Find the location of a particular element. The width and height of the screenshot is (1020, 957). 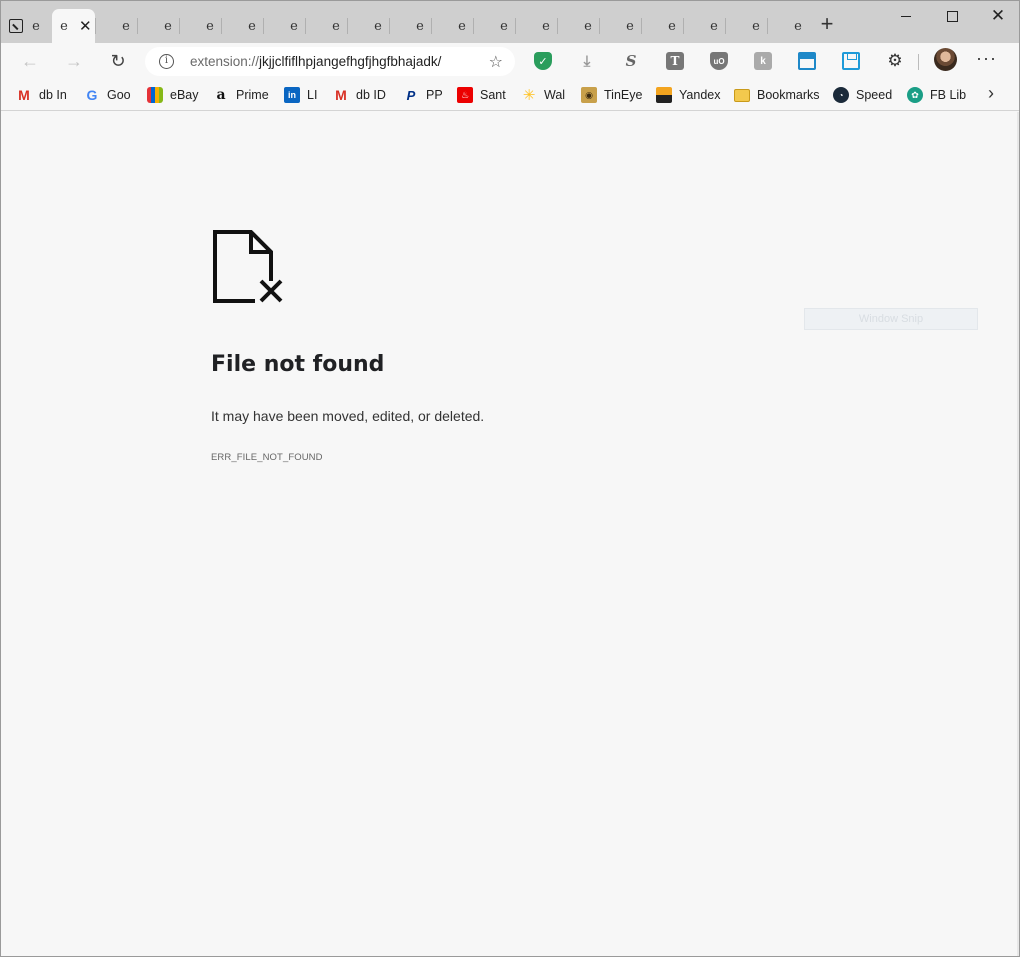

refresh-icon: ↻ is located at coordinates (118, 60).